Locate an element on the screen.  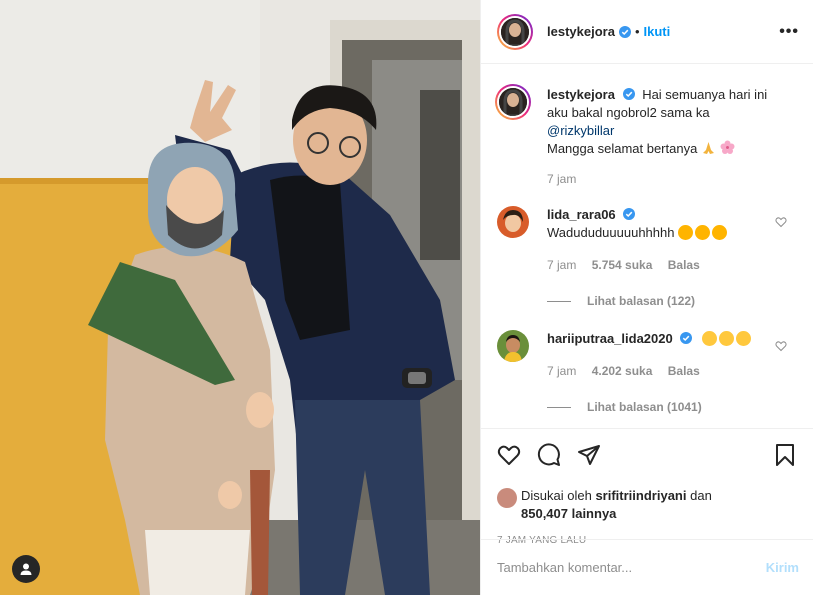
comment-icon is located at coordinates (549, 455).